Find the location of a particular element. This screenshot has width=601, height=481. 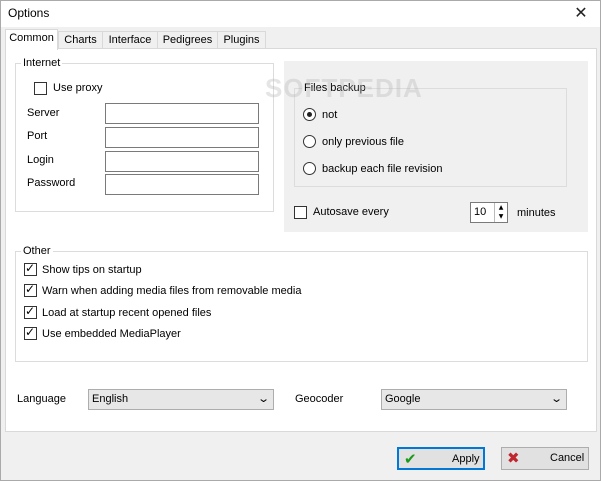

tab-common: Common is located at coordinates (31, 39).